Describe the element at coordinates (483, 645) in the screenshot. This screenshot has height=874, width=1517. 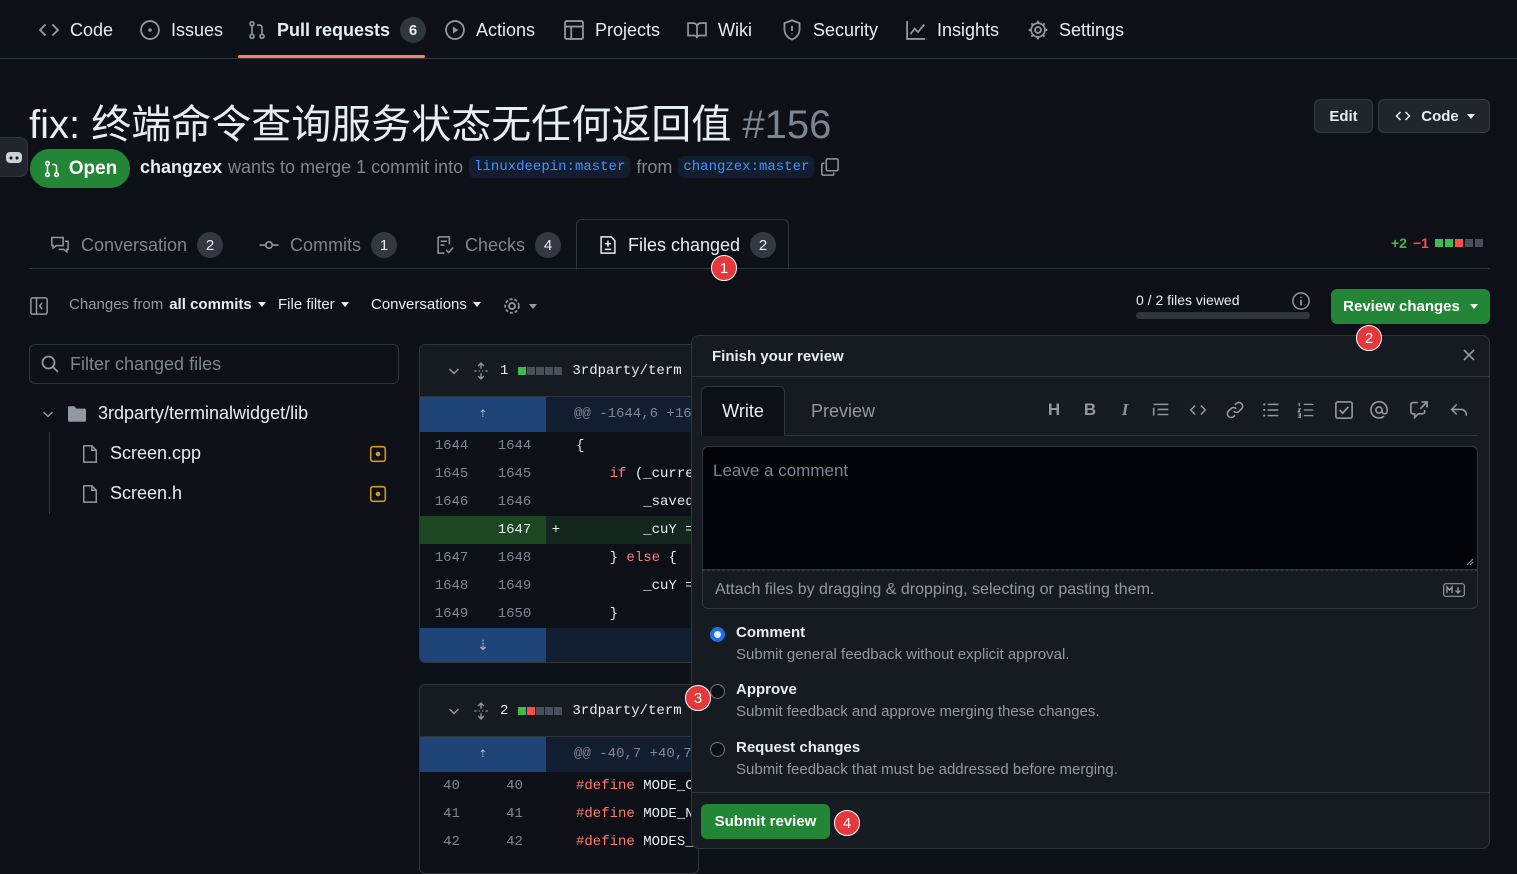
I see `expand-down-icon: ⇣` at that location.